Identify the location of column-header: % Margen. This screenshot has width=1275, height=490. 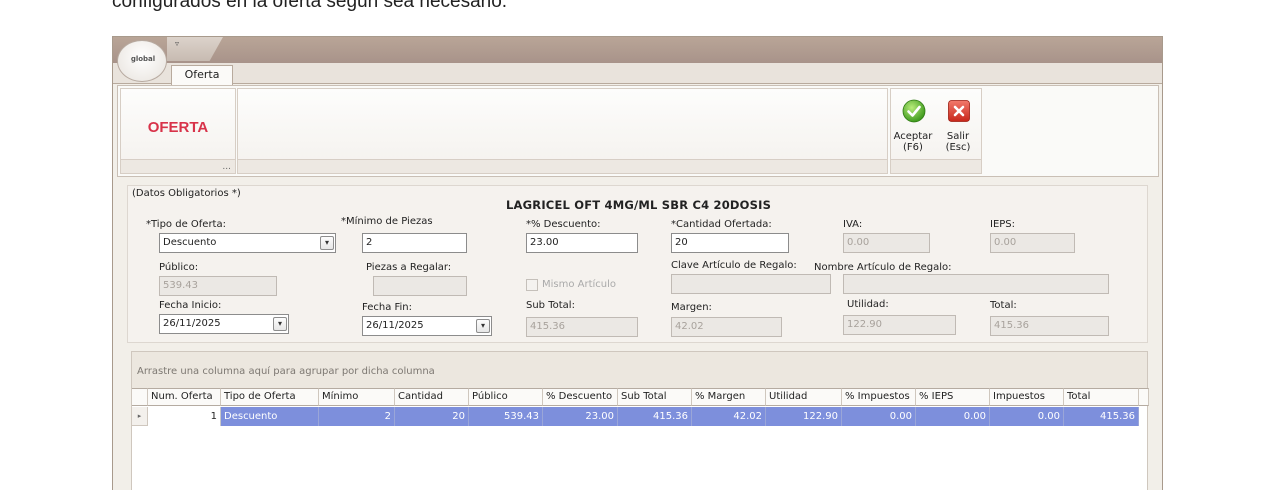
(729, 397).